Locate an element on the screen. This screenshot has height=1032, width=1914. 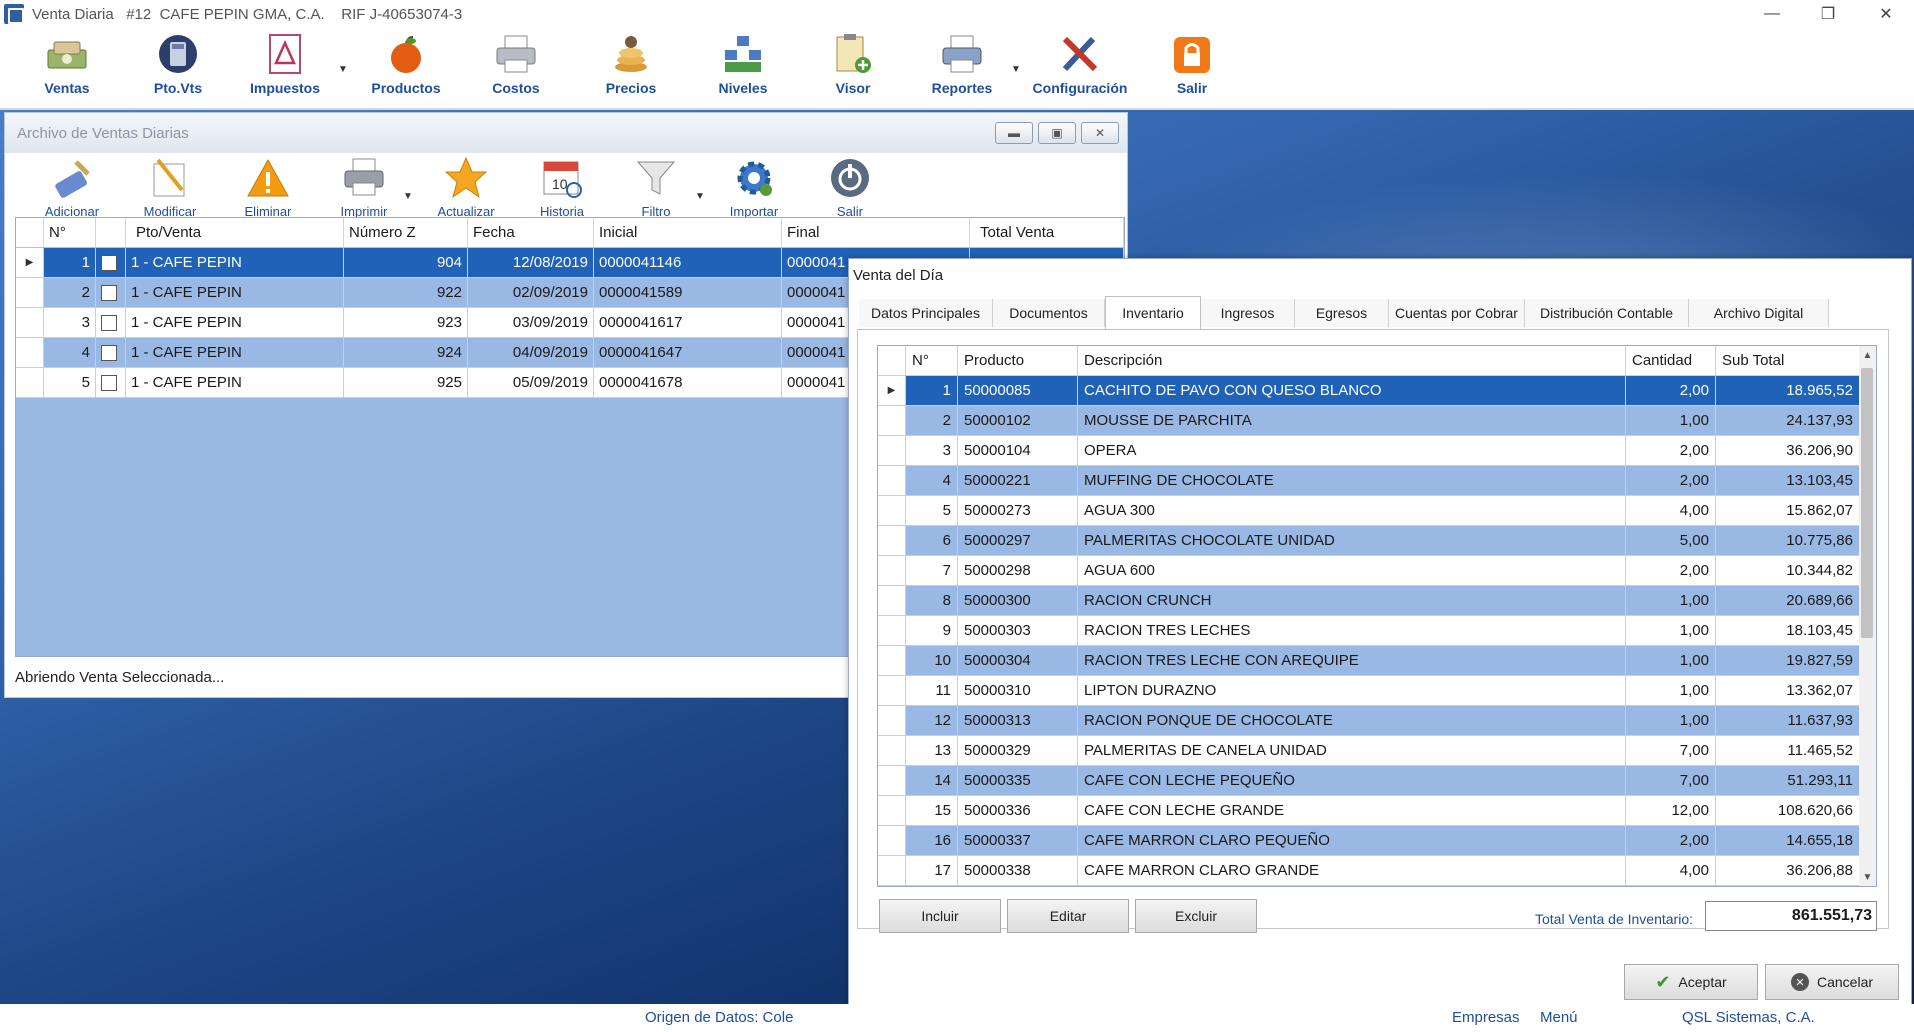
toolbar-ptovts-button: Pto.Vts is located at coordinates (178, 64).